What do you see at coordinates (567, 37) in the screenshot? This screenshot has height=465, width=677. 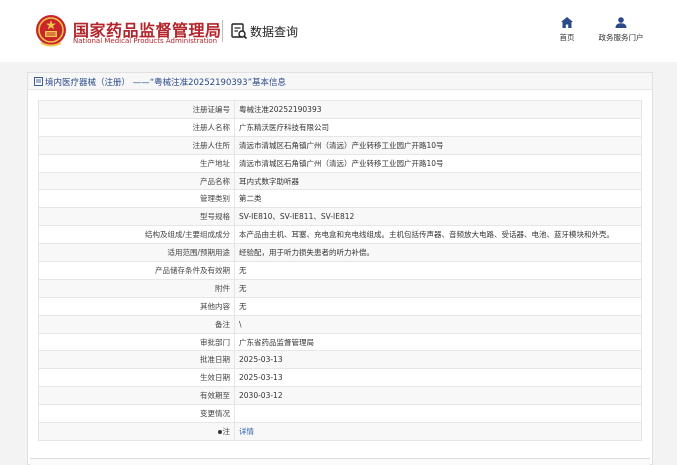 I see `nav-home-label: 首页` at bounding box center [567, 37].